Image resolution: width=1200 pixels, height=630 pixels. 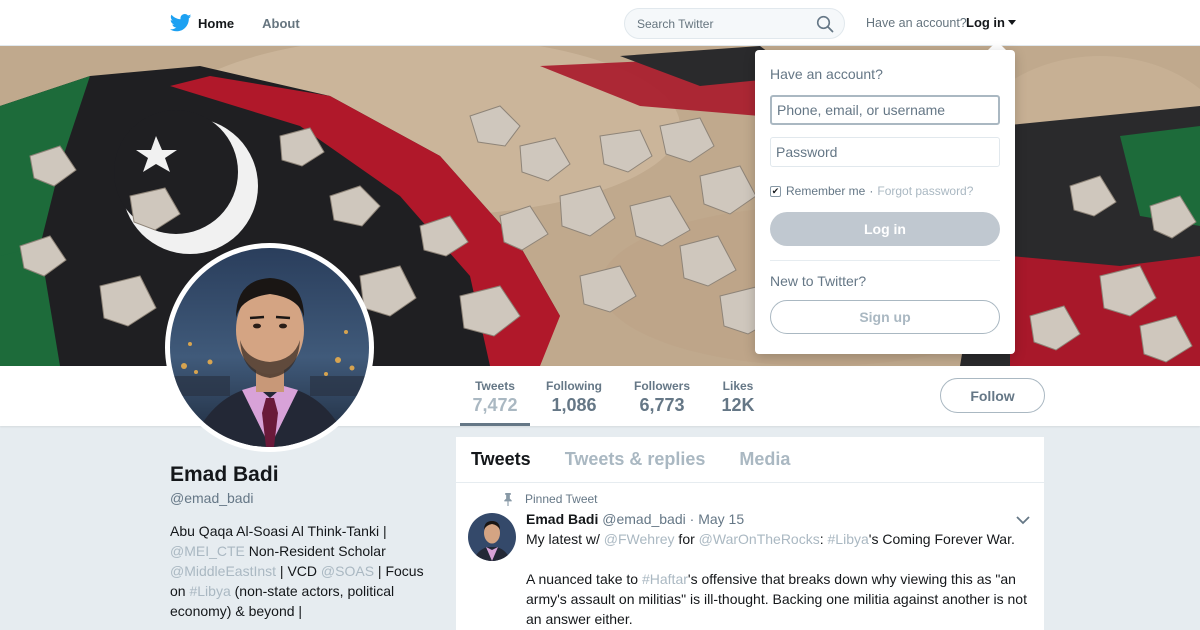 What do you see at coordinates (561, 499) in the screenshot?
I see `pinned-text: Pinned Tweet` at bounding box center [561, 499].